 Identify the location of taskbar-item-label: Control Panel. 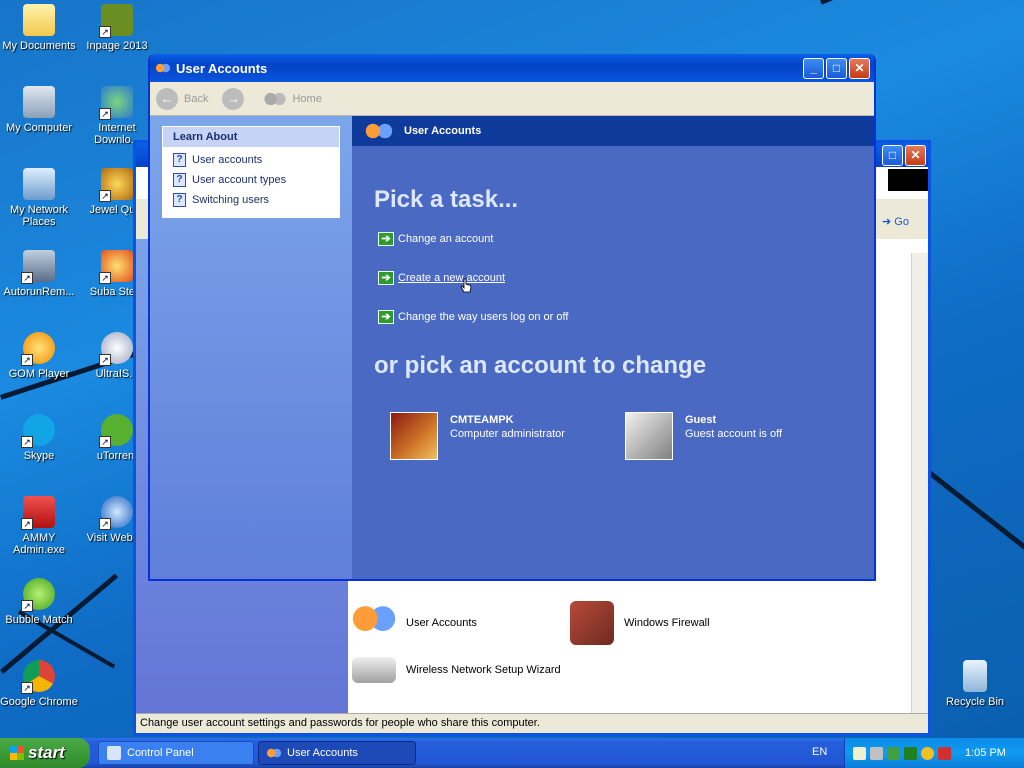
(160, 753).